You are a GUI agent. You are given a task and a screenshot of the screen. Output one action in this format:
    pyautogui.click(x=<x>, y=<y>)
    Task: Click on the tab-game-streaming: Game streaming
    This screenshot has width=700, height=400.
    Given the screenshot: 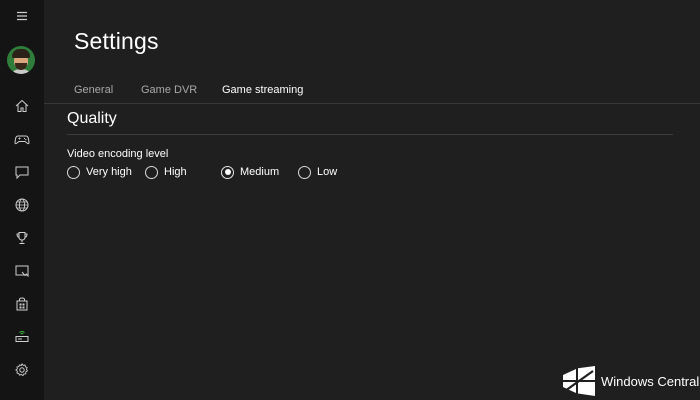 What is the action you would take?
    pyautogui.click(x=262, y=90)
    